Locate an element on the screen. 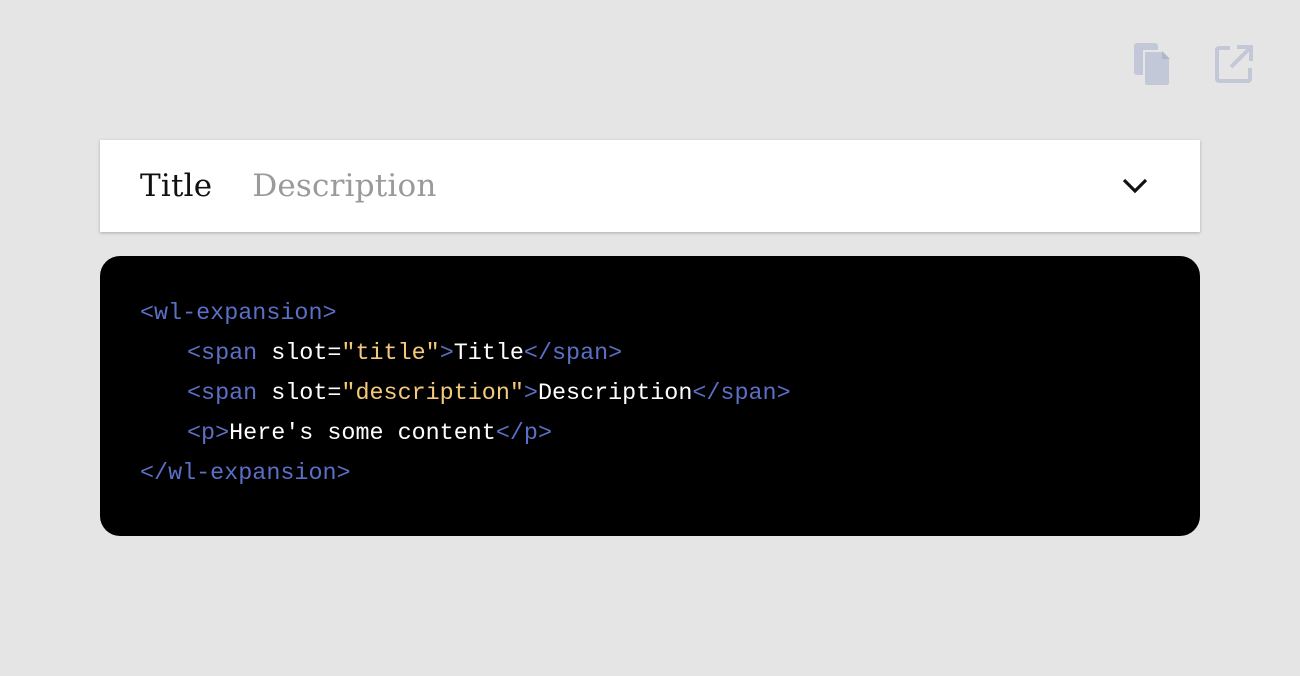 This screenshot has width=1300, height=676. code-line: <span slot="title">Title</span> is located at coordinates (650, 354).